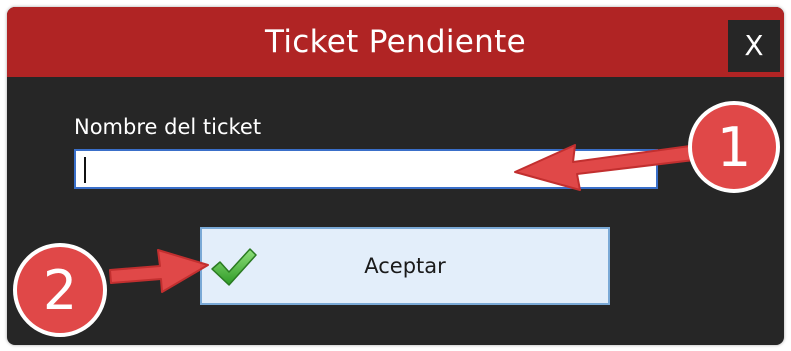  Describe the element at coordinates (366, 169) in the screenshot. I see `ticket-name-input` at that location.